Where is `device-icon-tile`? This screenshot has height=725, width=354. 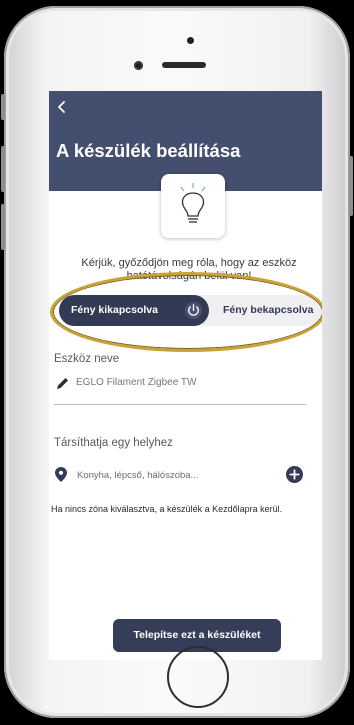 device-icon-tile is located at coordinates (193, 206).